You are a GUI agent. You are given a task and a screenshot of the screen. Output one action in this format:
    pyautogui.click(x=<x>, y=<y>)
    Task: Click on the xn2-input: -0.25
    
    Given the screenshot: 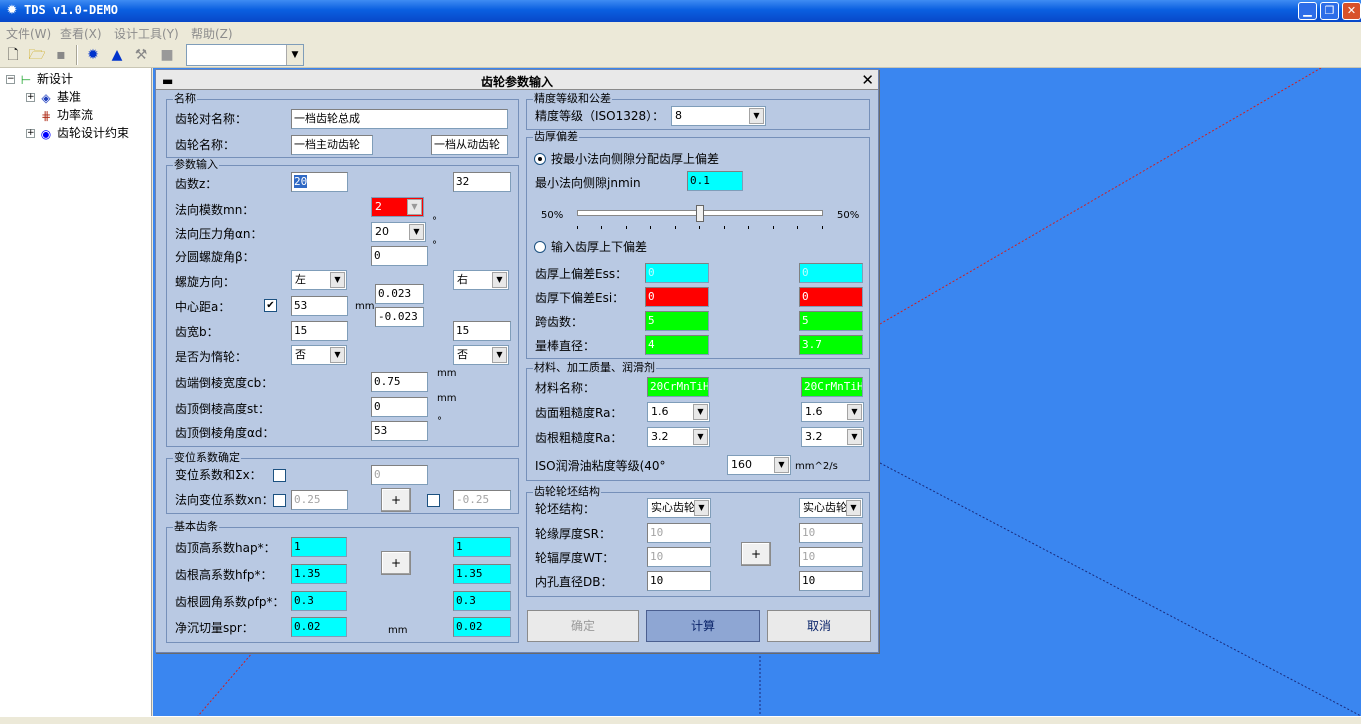 What is the action you would take?
    pyautogui.click(x=482, y=500)
    